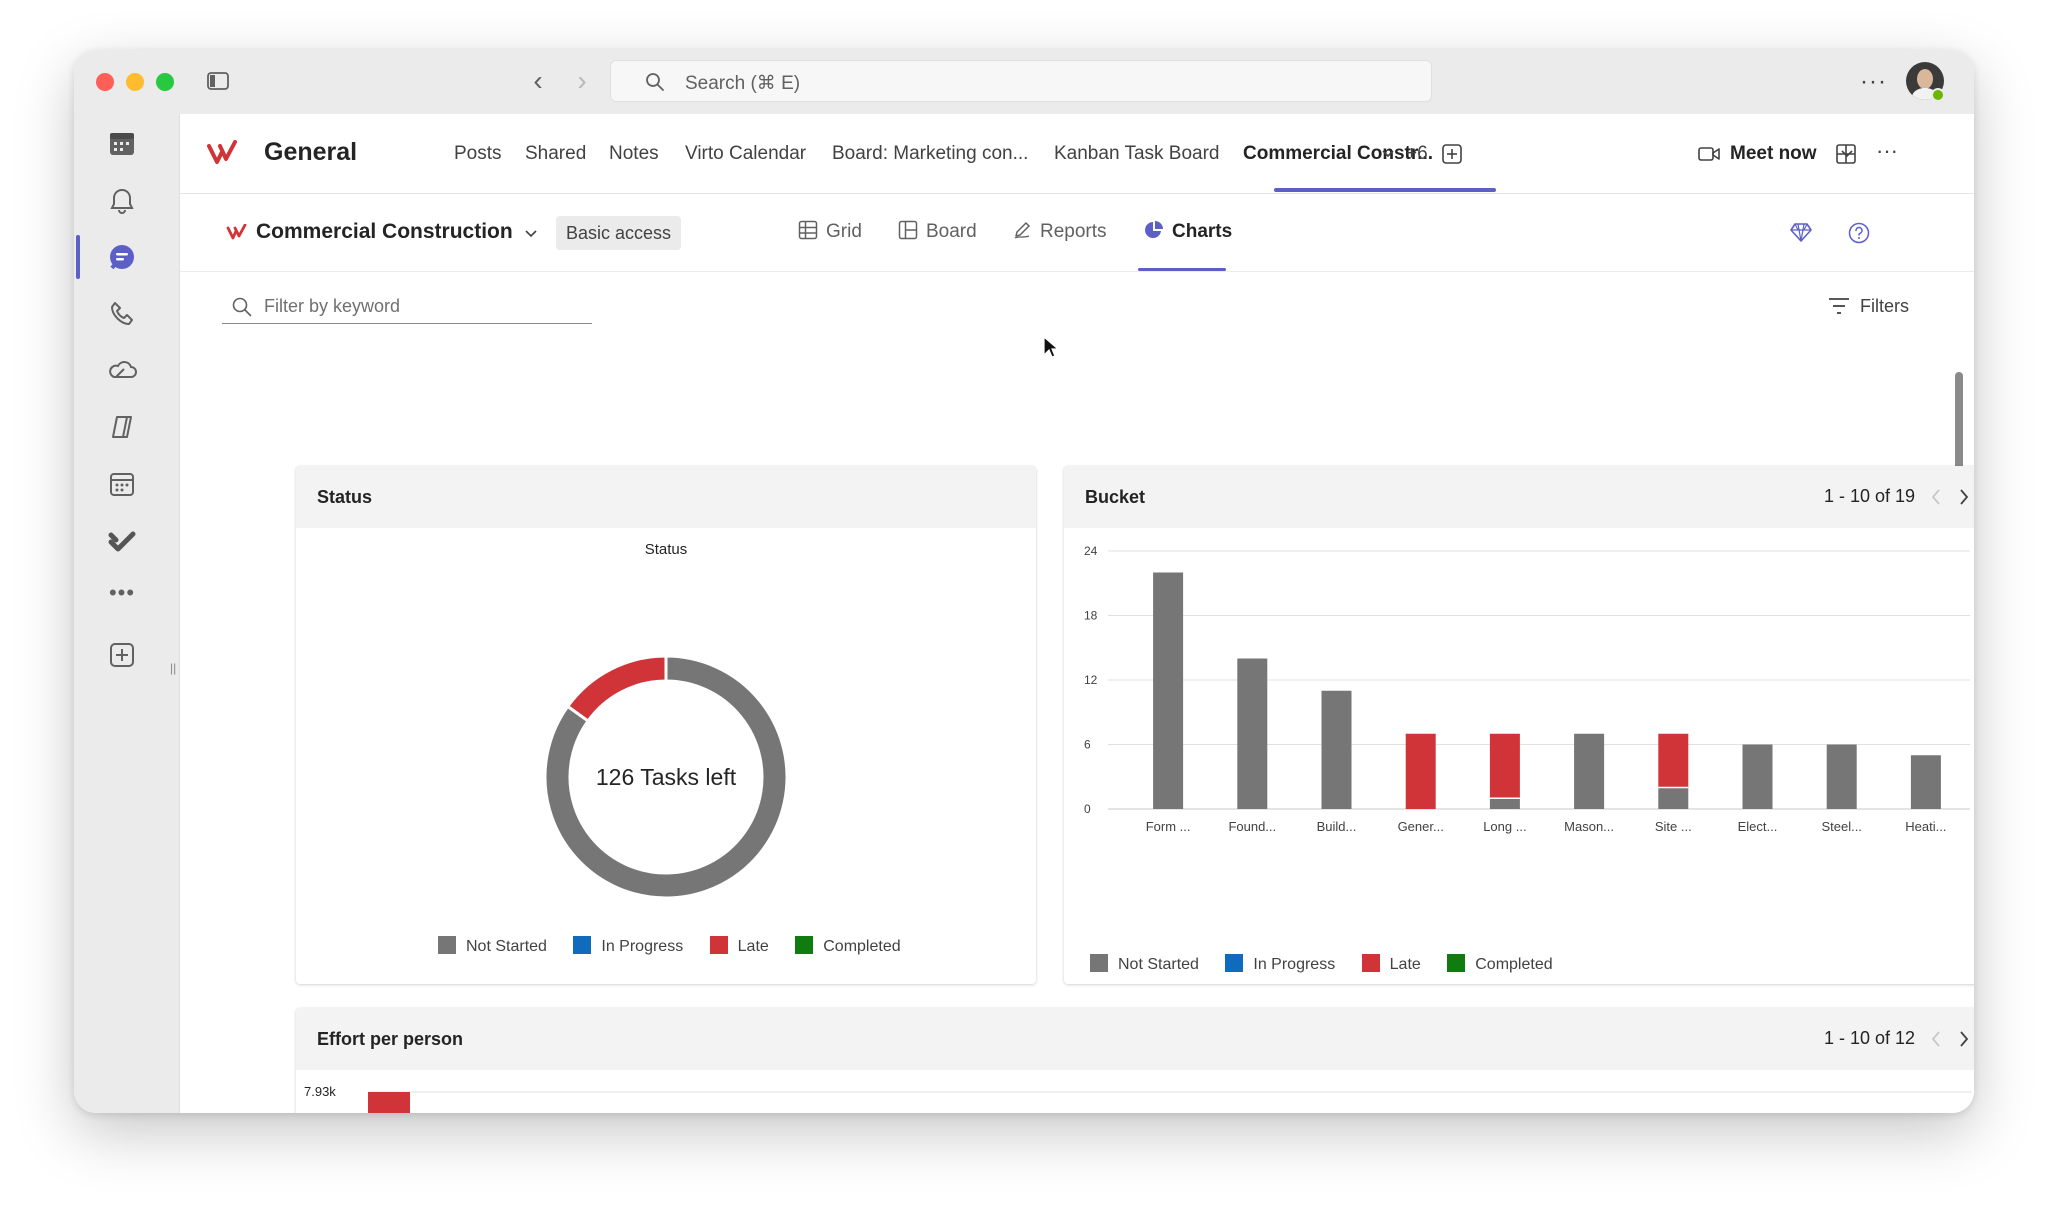  What do you see at coordinates (122, 427) in the screenshot?
I see `copilot-icon` at bounding box center [122, 427].